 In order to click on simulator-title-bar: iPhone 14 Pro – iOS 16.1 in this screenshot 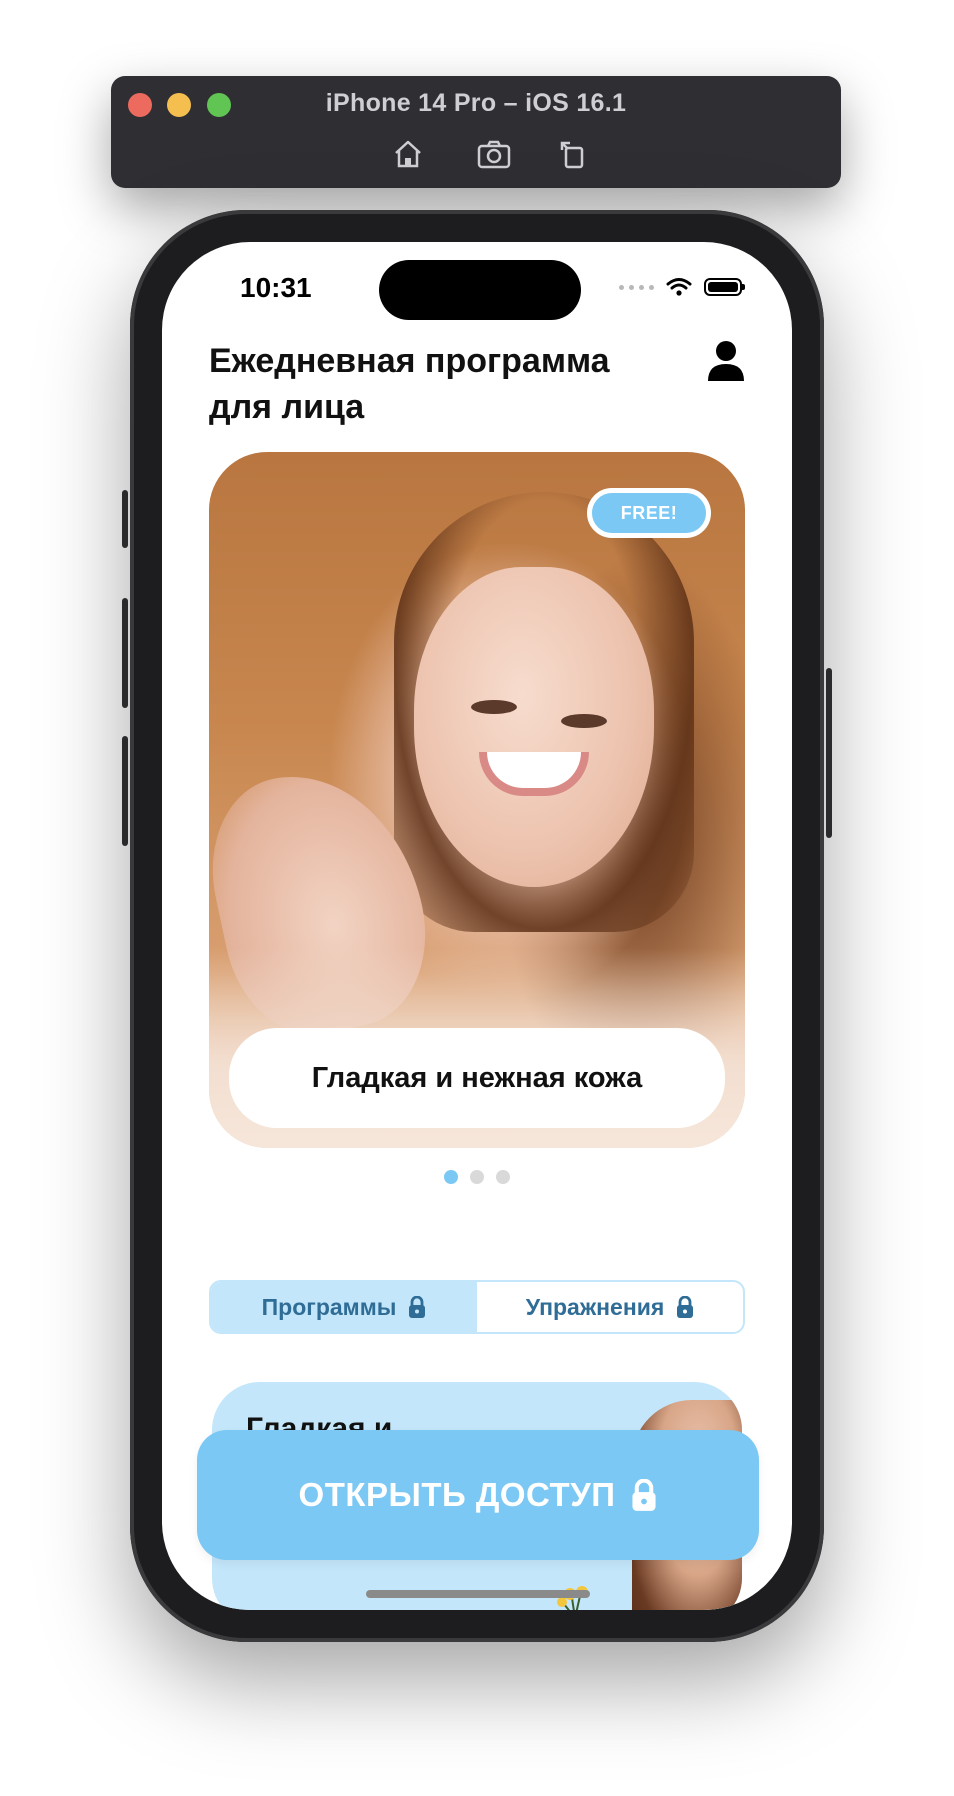, I will do `click(476, 132)`.